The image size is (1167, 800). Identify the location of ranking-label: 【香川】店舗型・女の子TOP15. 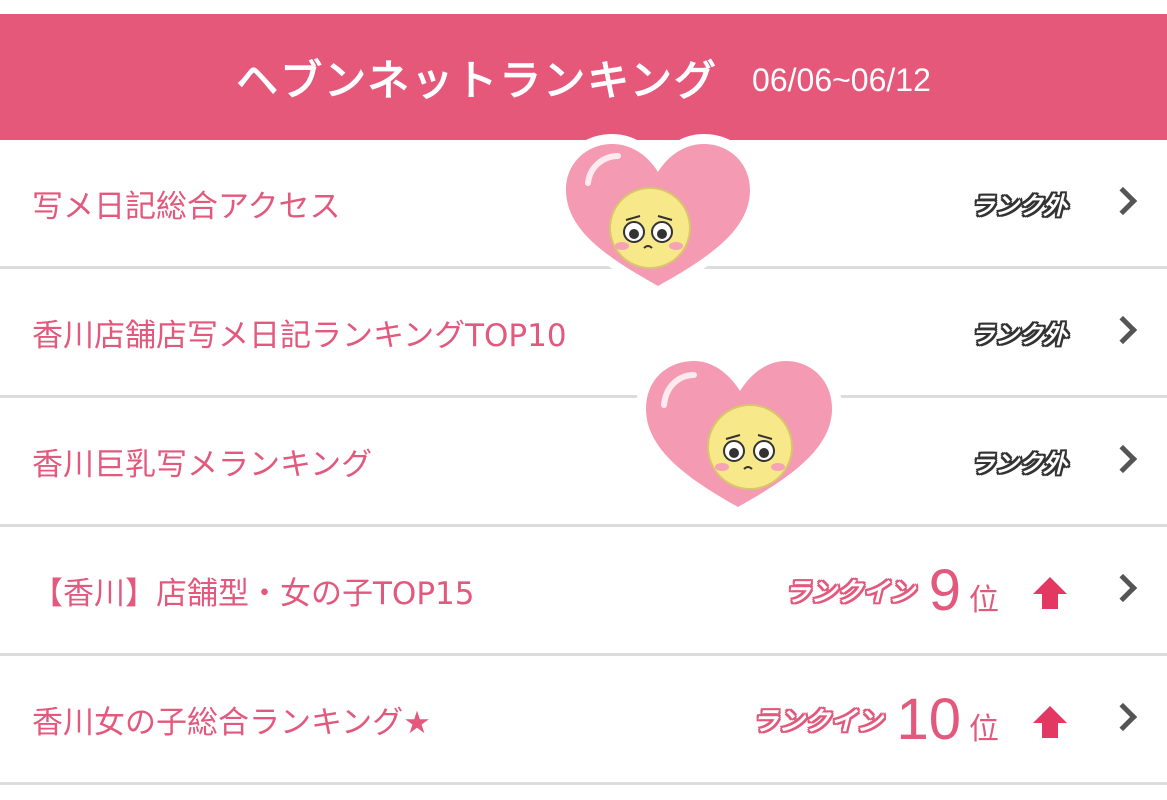
(253, 593).